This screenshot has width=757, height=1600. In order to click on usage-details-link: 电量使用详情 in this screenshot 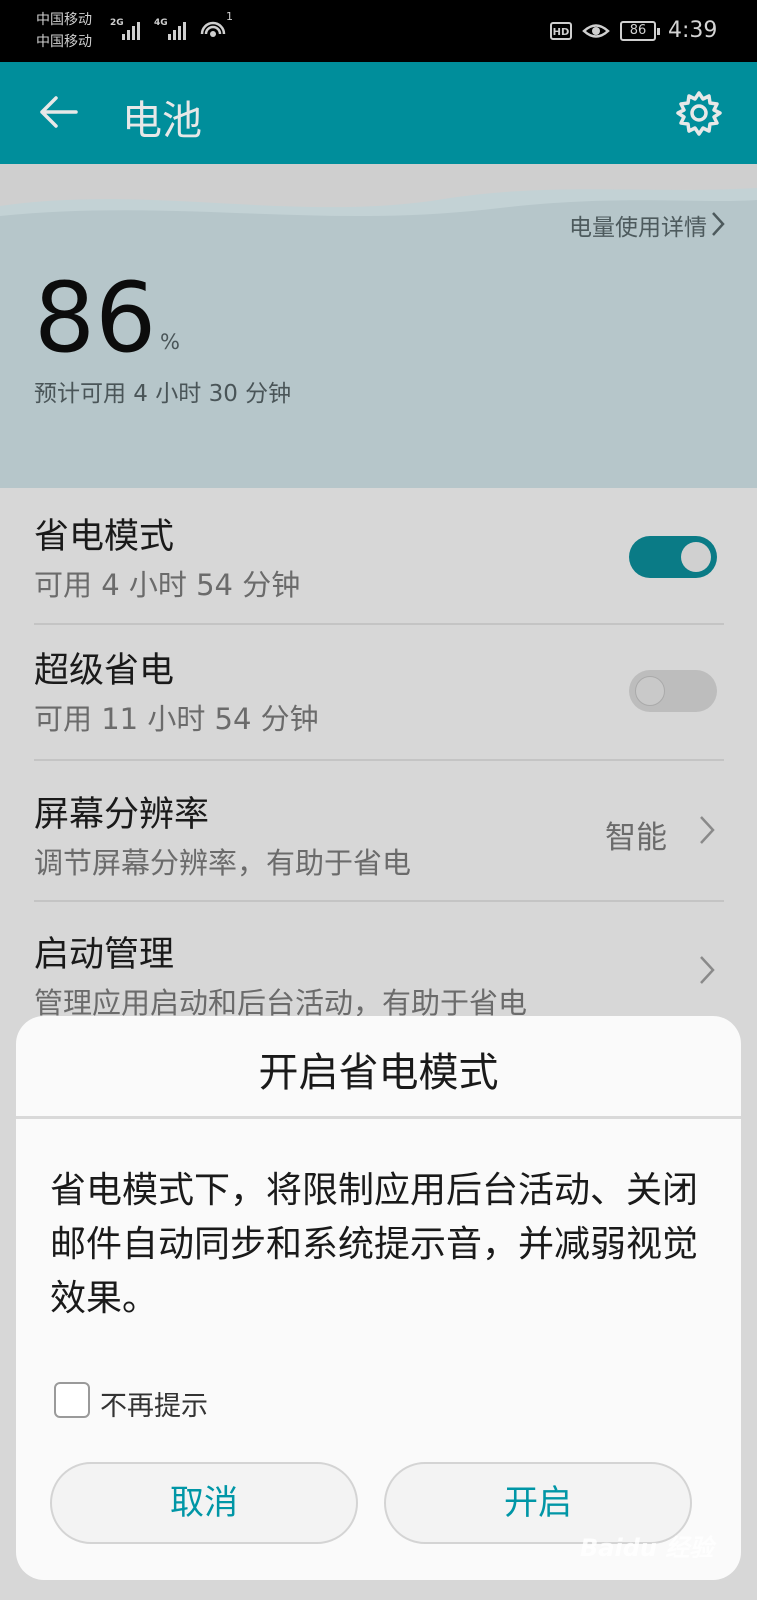, I will do `click(638, 225)`.